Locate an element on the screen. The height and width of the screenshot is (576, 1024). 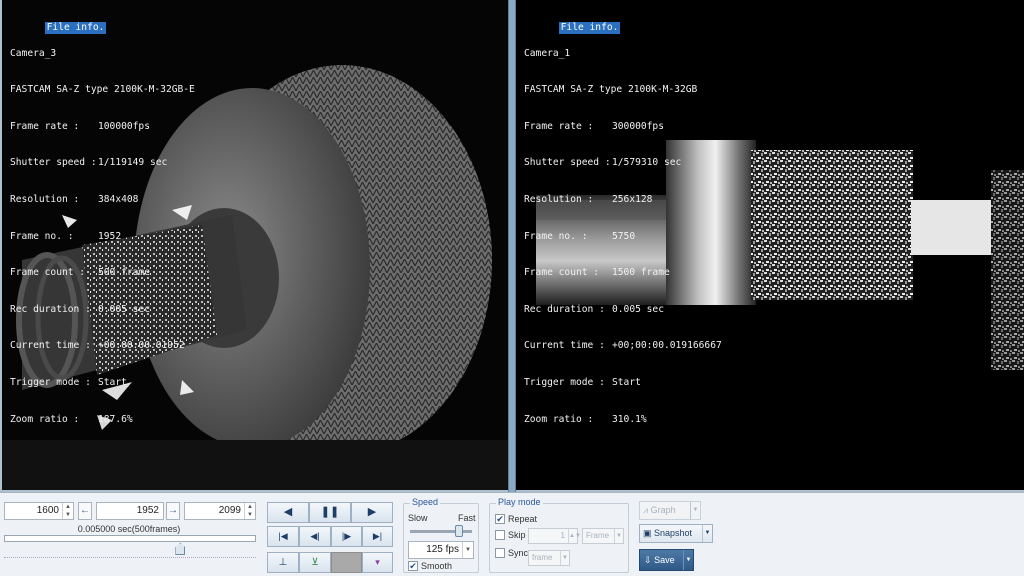
mark-out-icon: ▾ is located at coordinates (377, 562).